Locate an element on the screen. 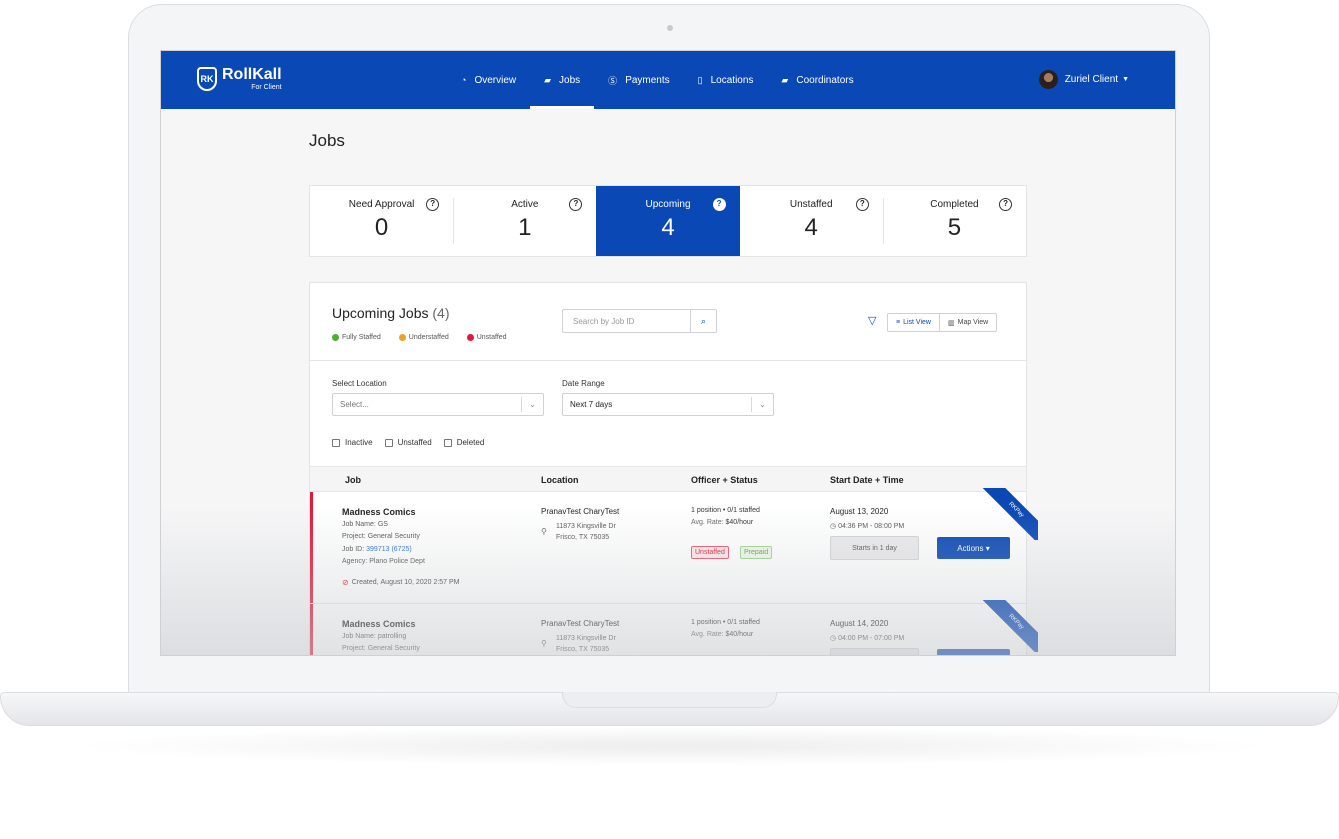 The height and width of the screenshot is (839, 1339). stat-unstaffed: Unstaffed 4 ? is located at coordinates (811, 221).